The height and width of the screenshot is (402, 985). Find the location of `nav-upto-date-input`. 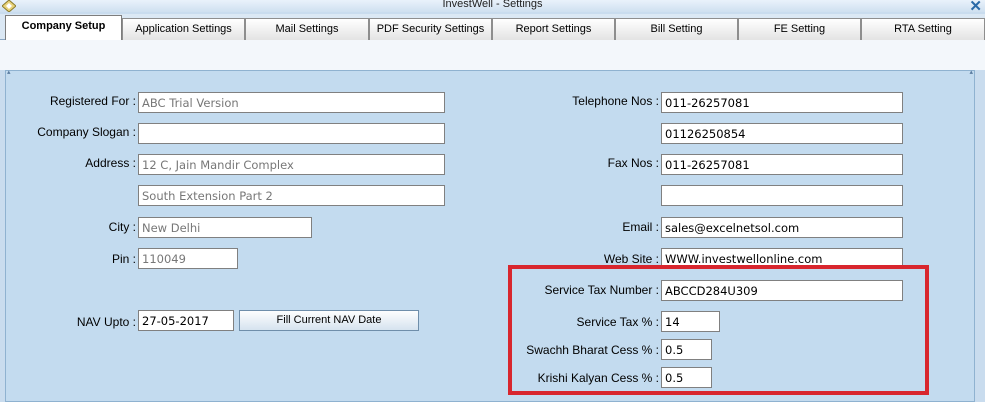

nav-upto-date-input is located at coordinates (186, 320).